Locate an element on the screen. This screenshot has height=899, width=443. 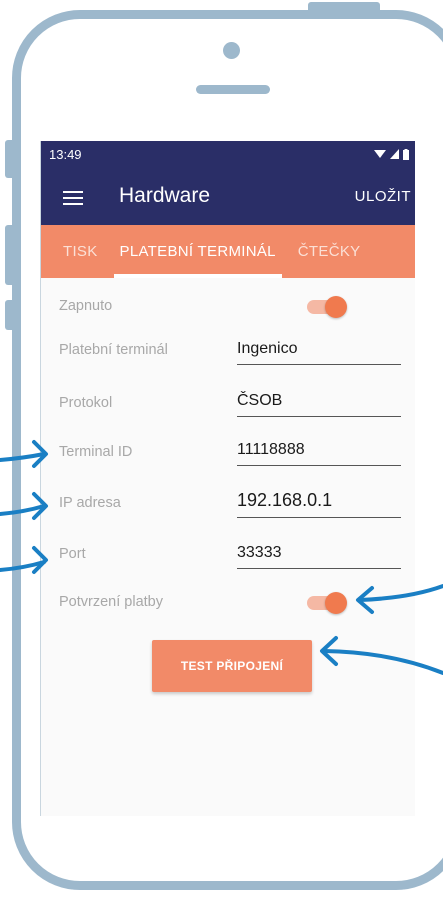
arrow-terminal-id-icon is located at coordinates (24, 454).